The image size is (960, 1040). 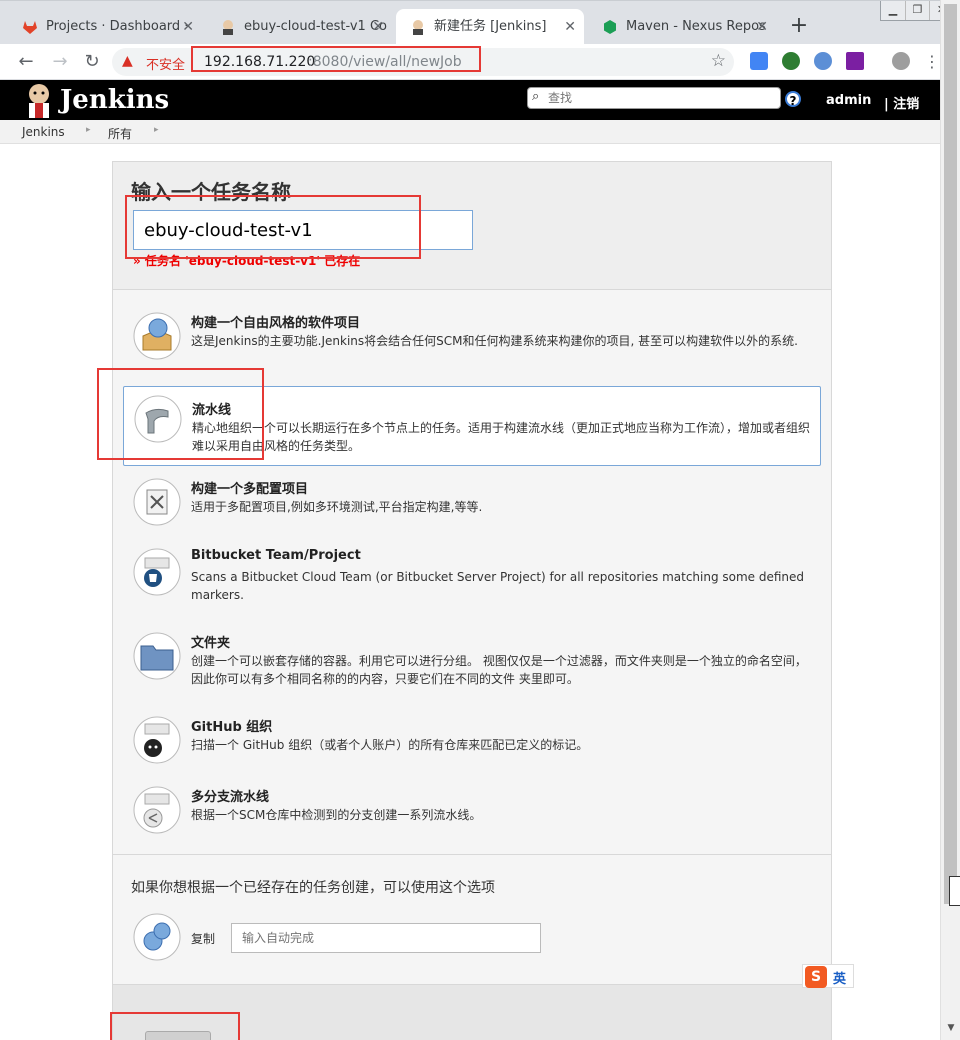 I want to click on sogou-icon: S, so click(x=816, y=977).